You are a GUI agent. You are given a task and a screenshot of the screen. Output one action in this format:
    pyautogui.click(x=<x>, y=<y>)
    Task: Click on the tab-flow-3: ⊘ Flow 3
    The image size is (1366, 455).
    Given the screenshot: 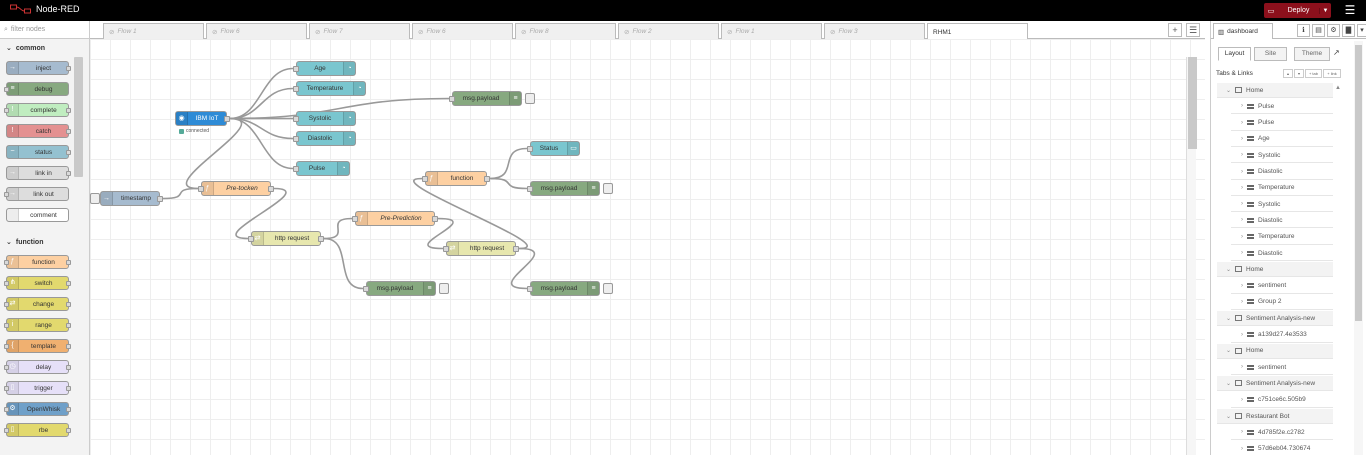 What is the action you would take?
    pyautogui.click(x=874, y=31)
    